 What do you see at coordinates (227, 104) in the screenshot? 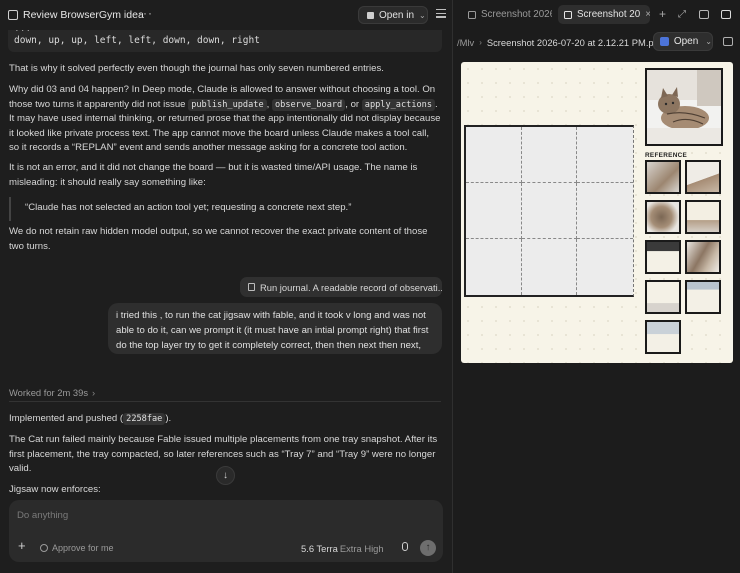
I see `inline-code: publish_update` at bounding box center [227, 104].